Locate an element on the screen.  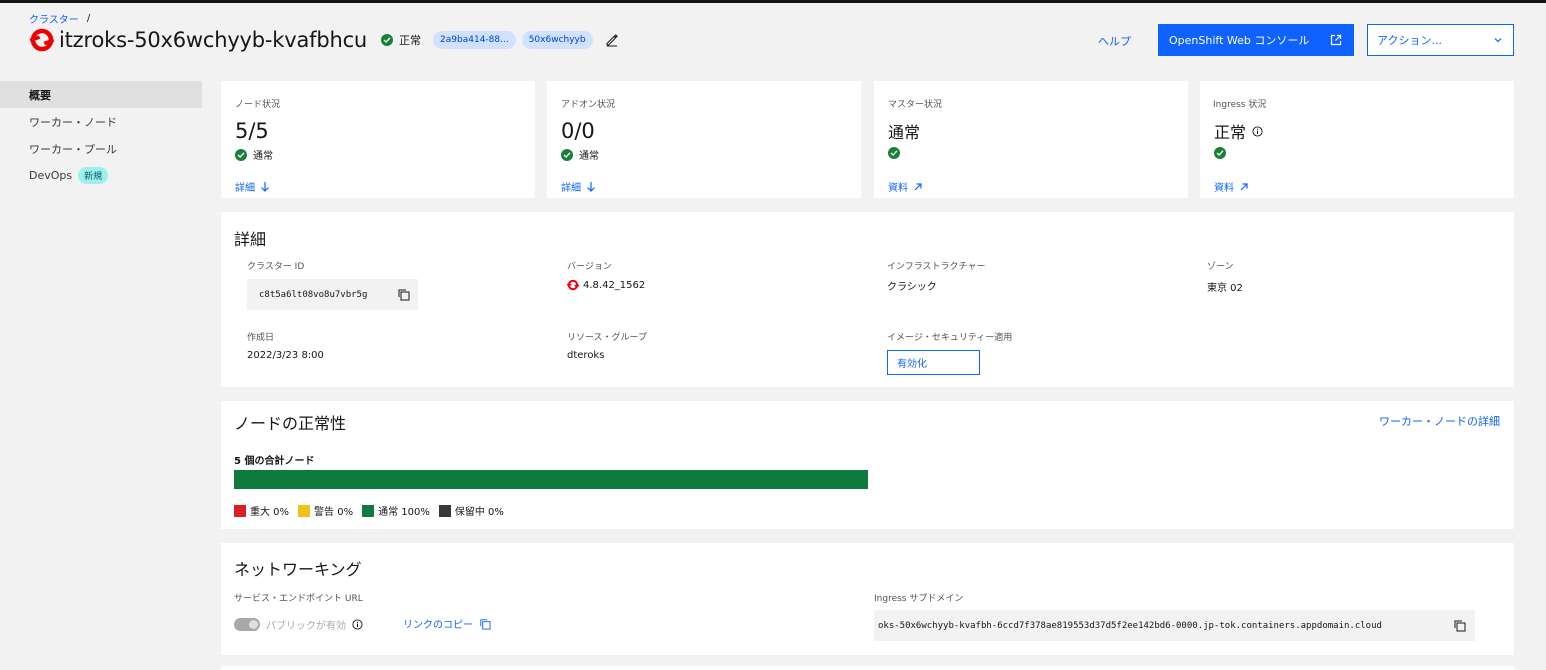
tag-cluster-id: 50x6wchyyb is located at coordinates (557, 40).